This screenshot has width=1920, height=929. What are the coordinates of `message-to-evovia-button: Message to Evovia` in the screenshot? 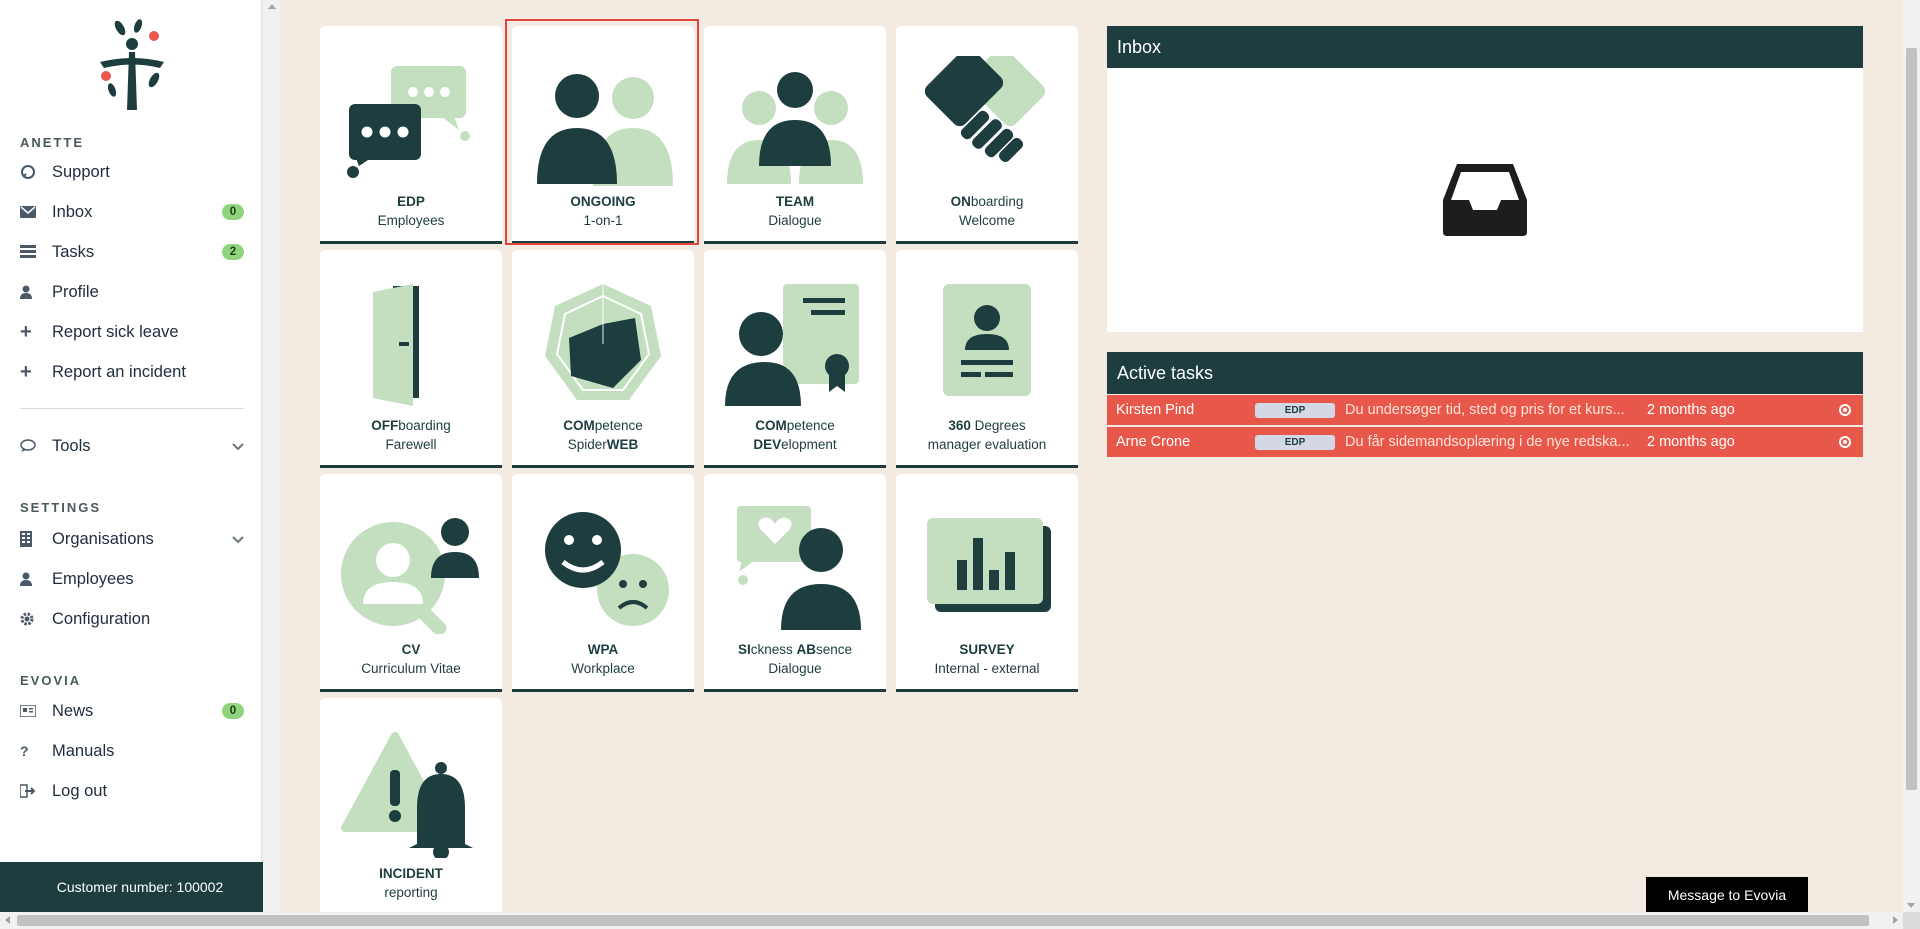 It's located at (1727, 895).